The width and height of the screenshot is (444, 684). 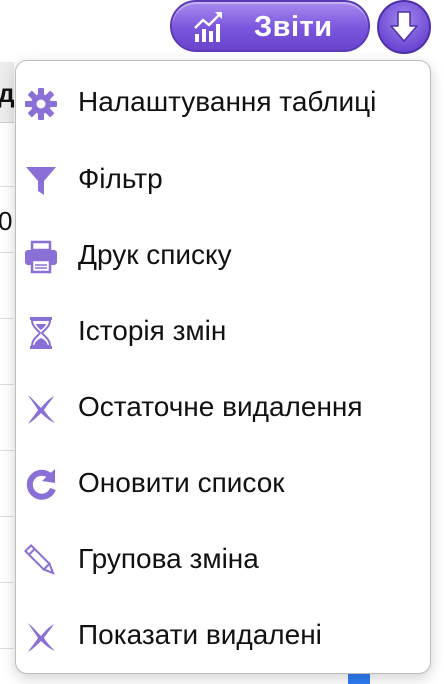 I want to click on gear-icon, so click(x=41, y=104).